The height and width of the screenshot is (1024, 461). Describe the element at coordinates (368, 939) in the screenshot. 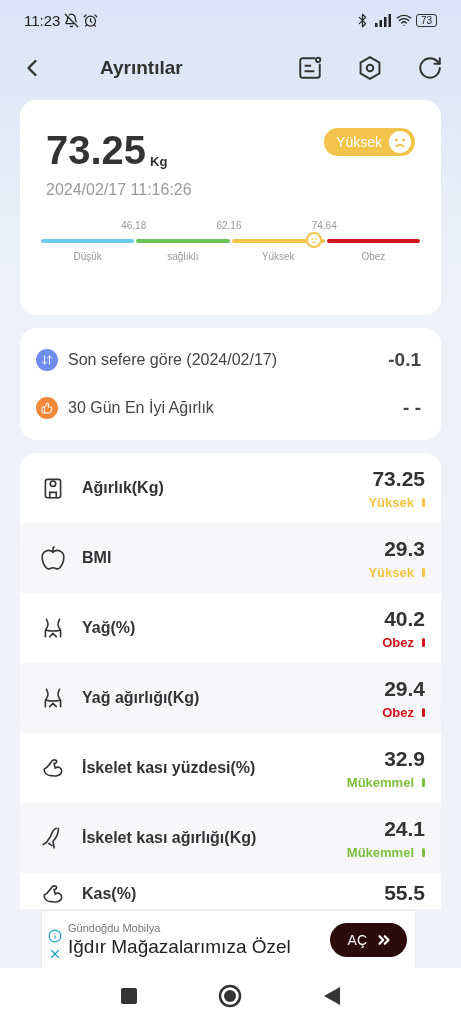

I see `open-button: AÇ` at that location.